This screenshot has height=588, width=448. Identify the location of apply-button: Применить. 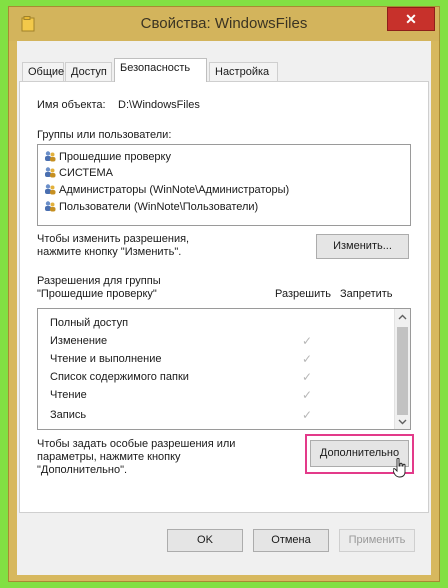
(377, 540).